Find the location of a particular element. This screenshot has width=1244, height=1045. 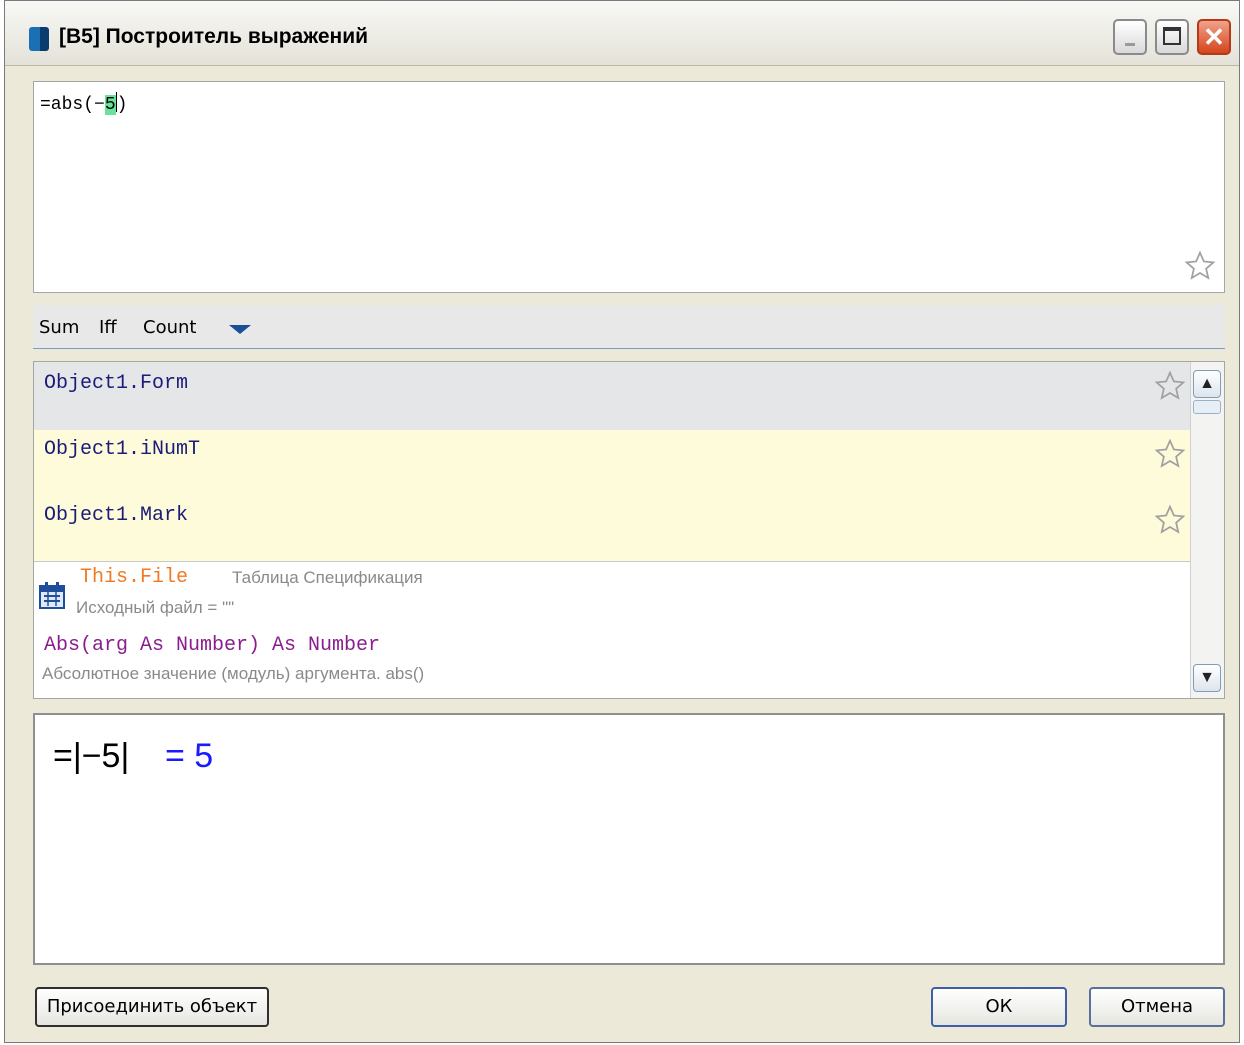

vertical-scrollbar: ▲ ▼ is located at coordinates (1207, 530).